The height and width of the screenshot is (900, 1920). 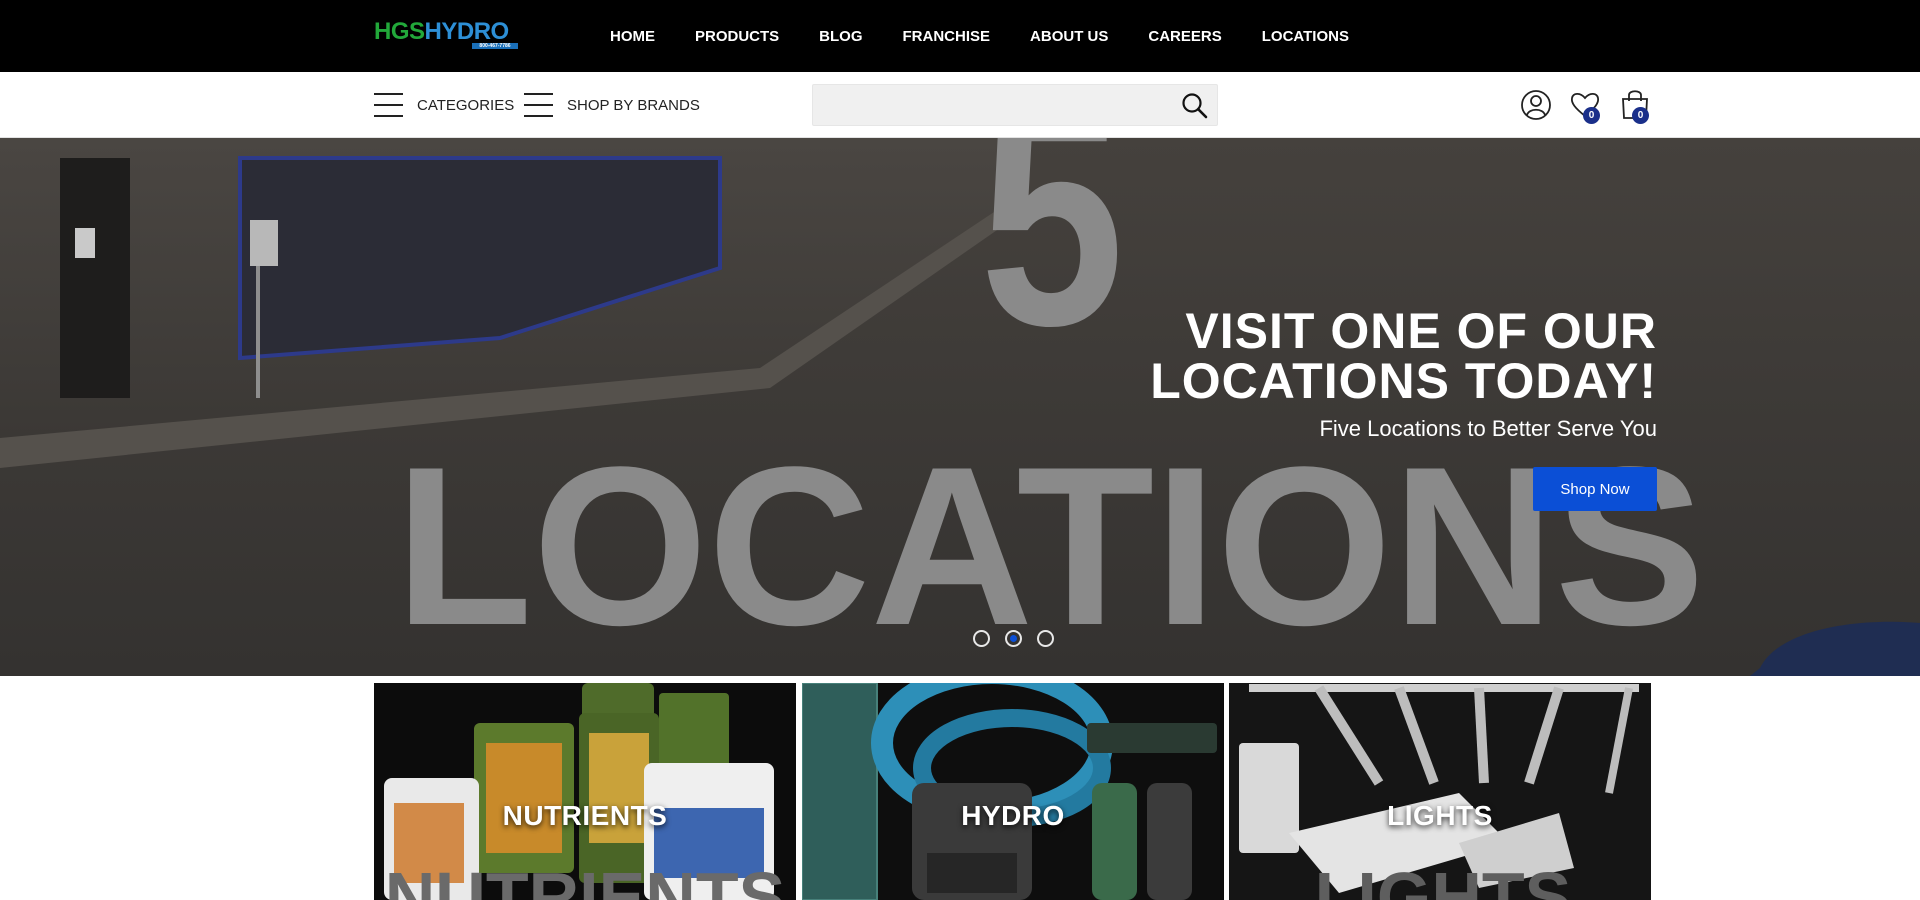 What do you see at coordinates (947, 36) in the screenshot?
I see `nav-franchise: FRANCHISE` at bounding box center [947, 36].